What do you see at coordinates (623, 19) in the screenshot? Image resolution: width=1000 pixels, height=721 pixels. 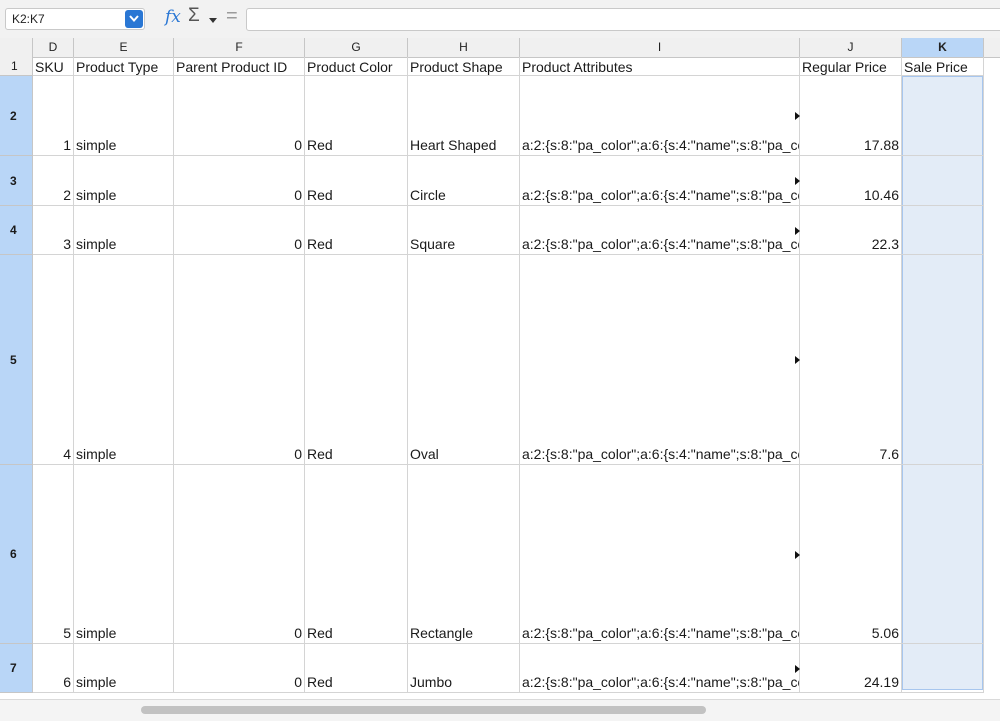 I see `formula-input` at bounding box center [623, 19].